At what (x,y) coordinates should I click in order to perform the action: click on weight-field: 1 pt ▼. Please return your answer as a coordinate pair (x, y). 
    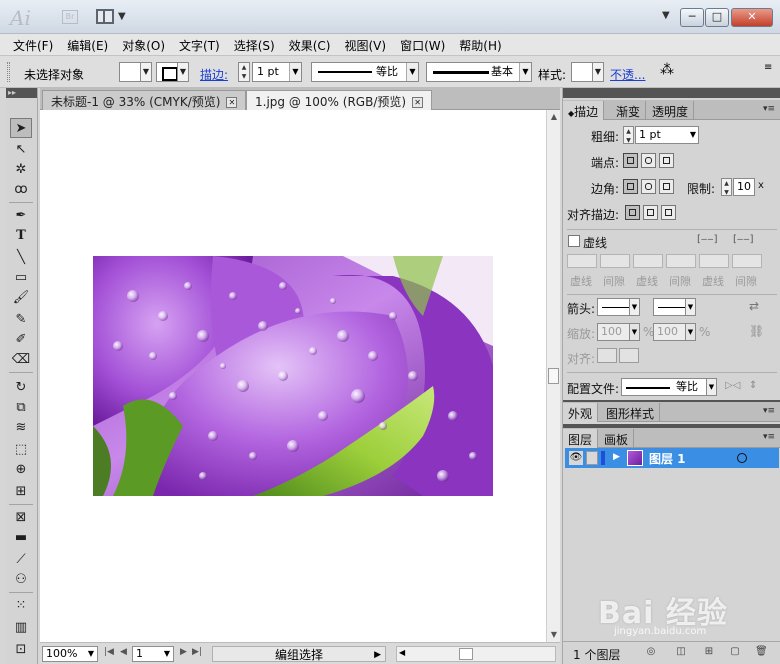
    Looking at the image, I should click on (667, 135).